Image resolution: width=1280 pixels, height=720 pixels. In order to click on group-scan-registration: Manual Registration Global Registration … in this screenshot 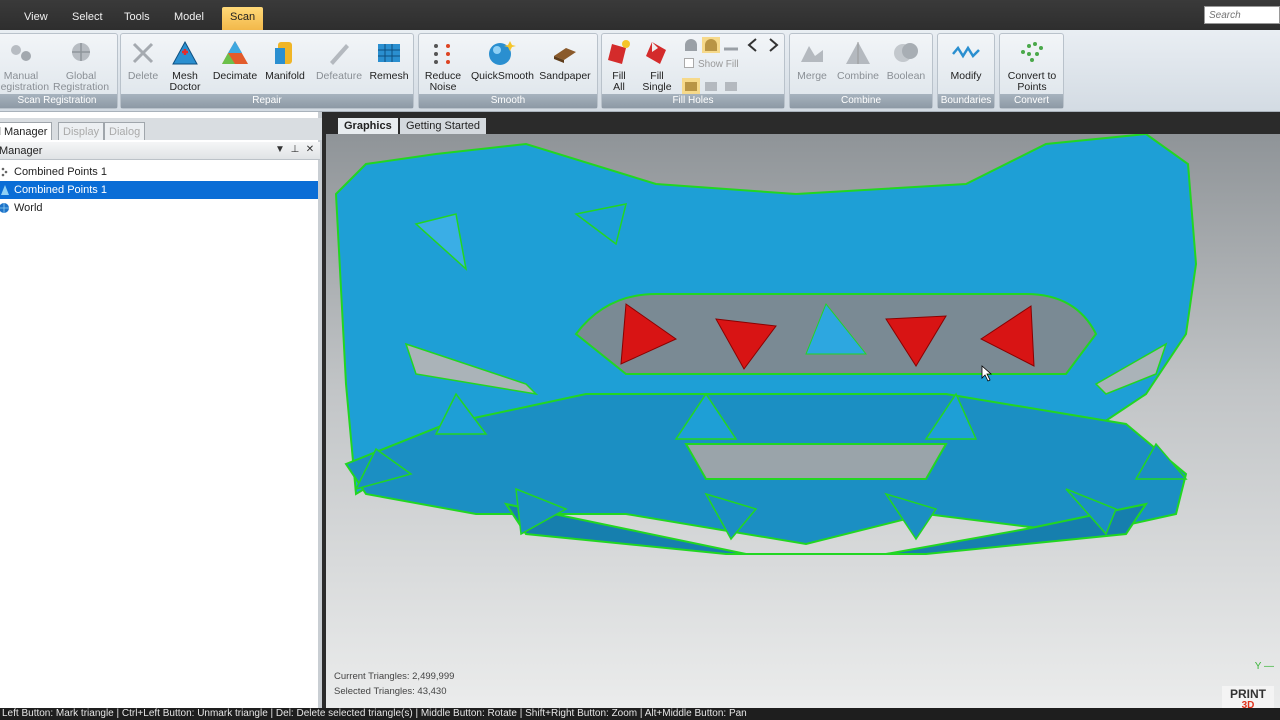, I will do `click(59, 71)`.